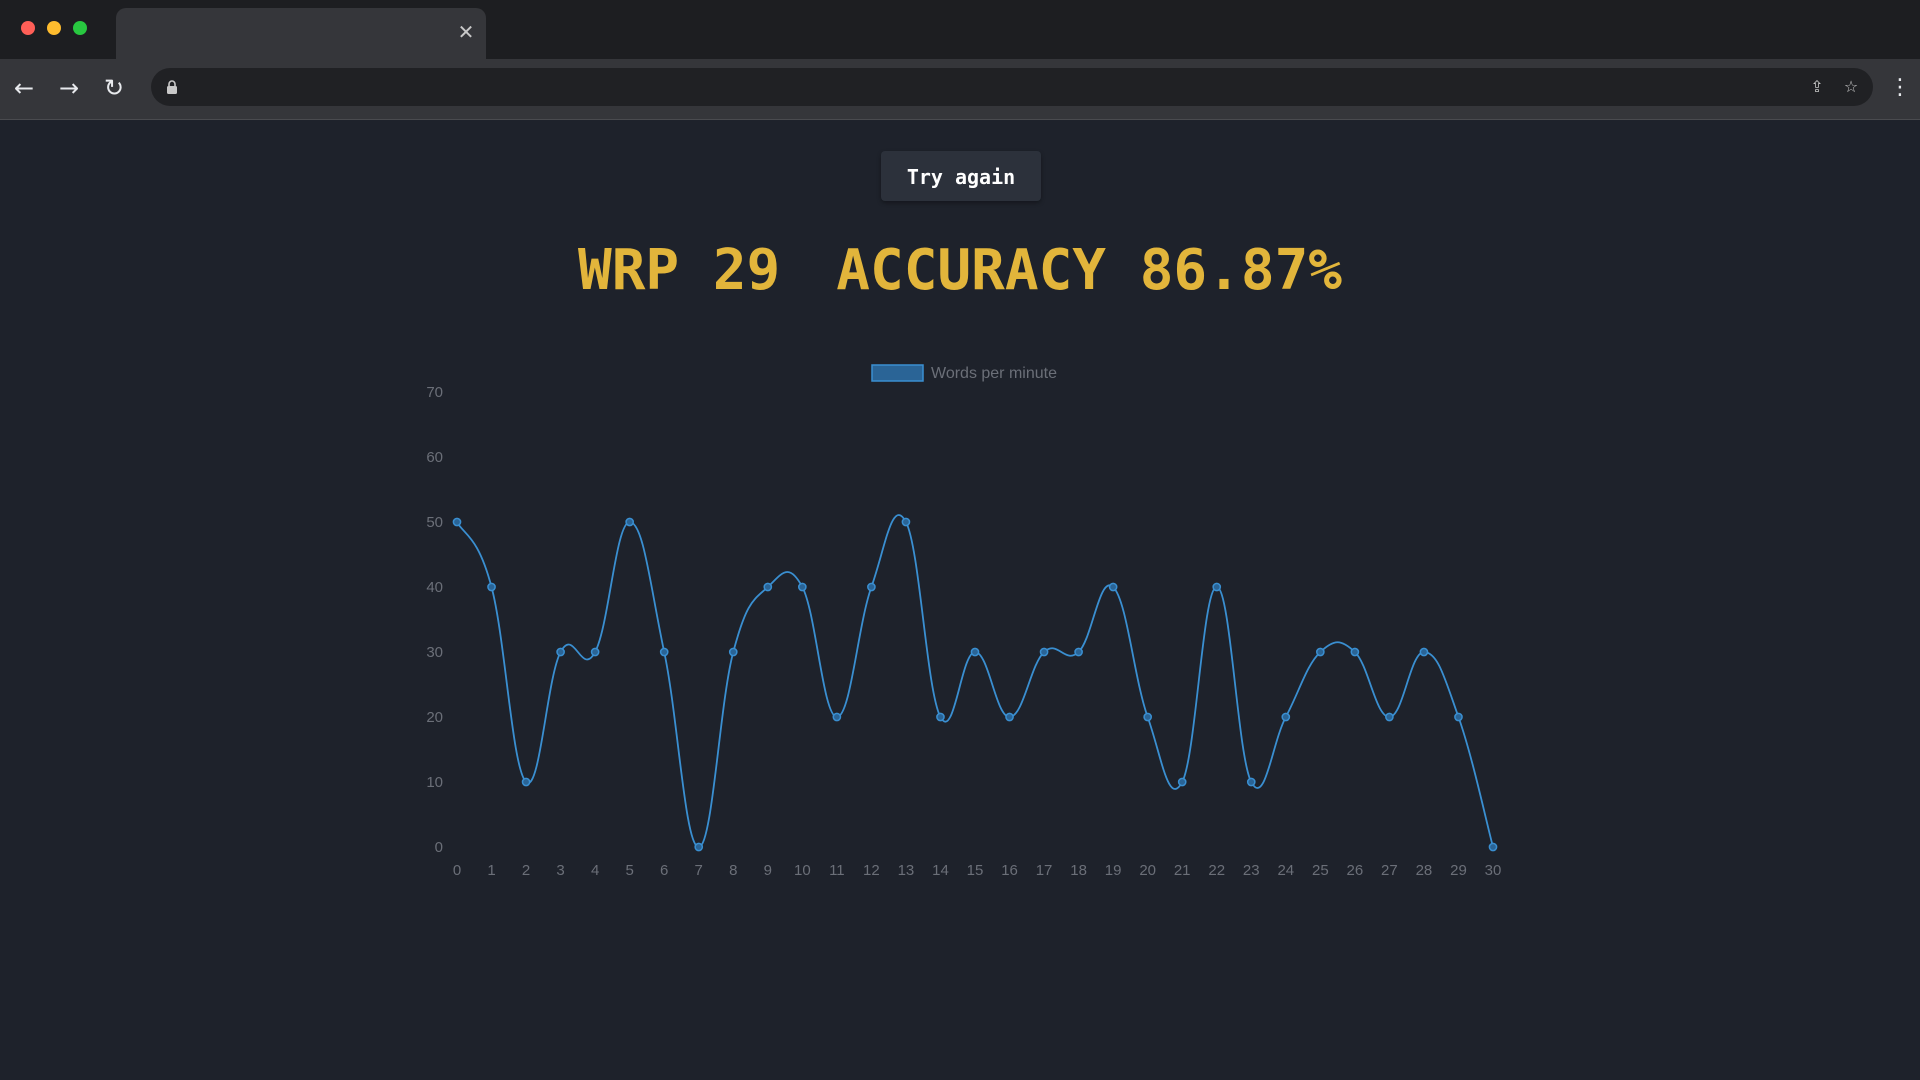  I want to click on y-tick-label: 70, so click(434, 392).